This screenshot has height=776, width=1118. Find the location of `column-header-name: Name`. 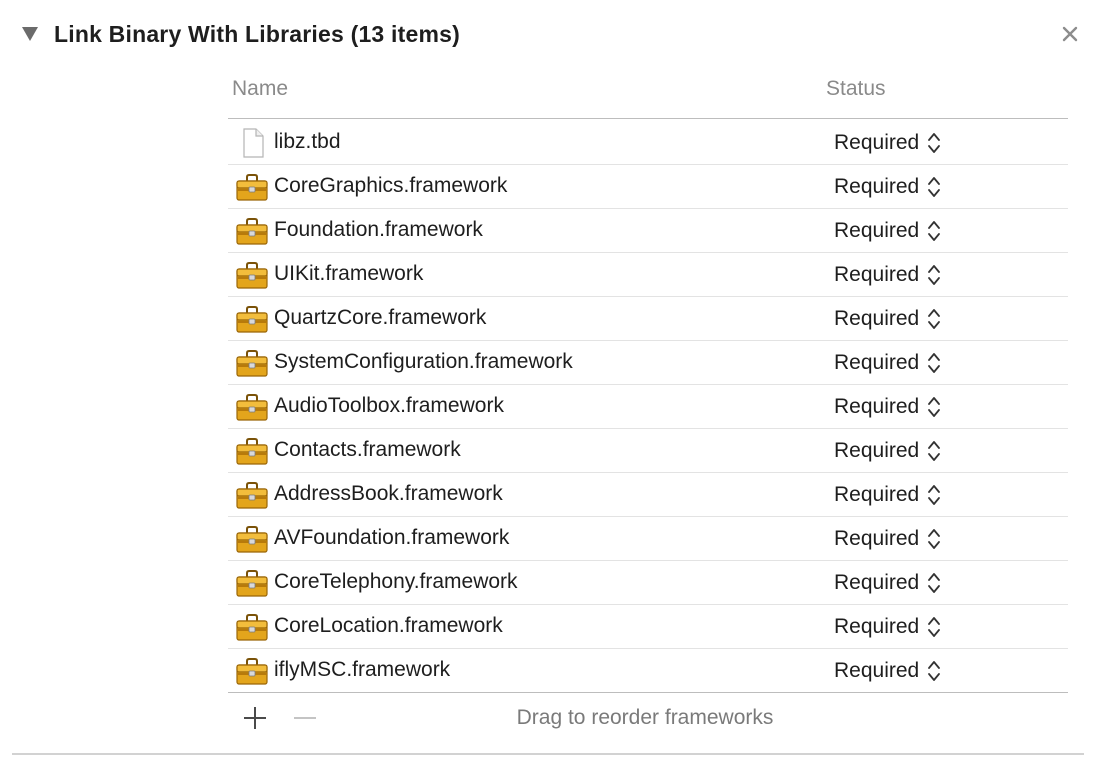

column-header-name: Name is located at coordinates (260, 89).